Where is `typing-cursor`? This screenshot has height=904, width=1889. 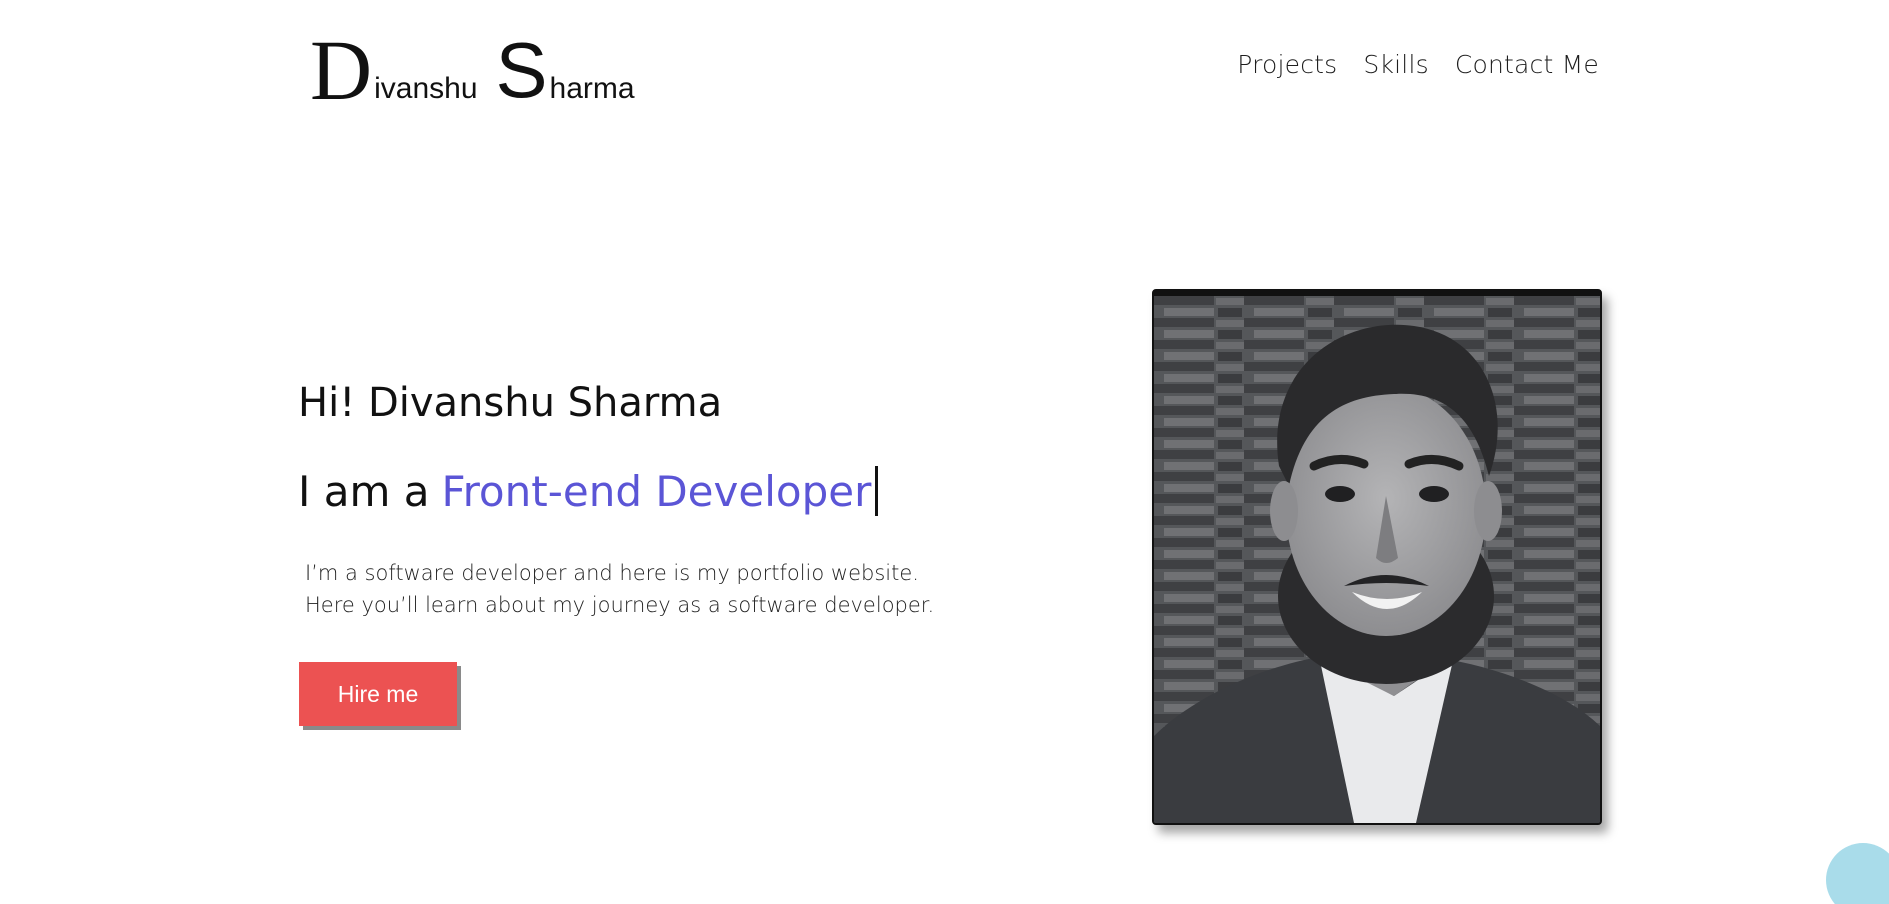
typing-cursor is located at coordinates (877, 491).